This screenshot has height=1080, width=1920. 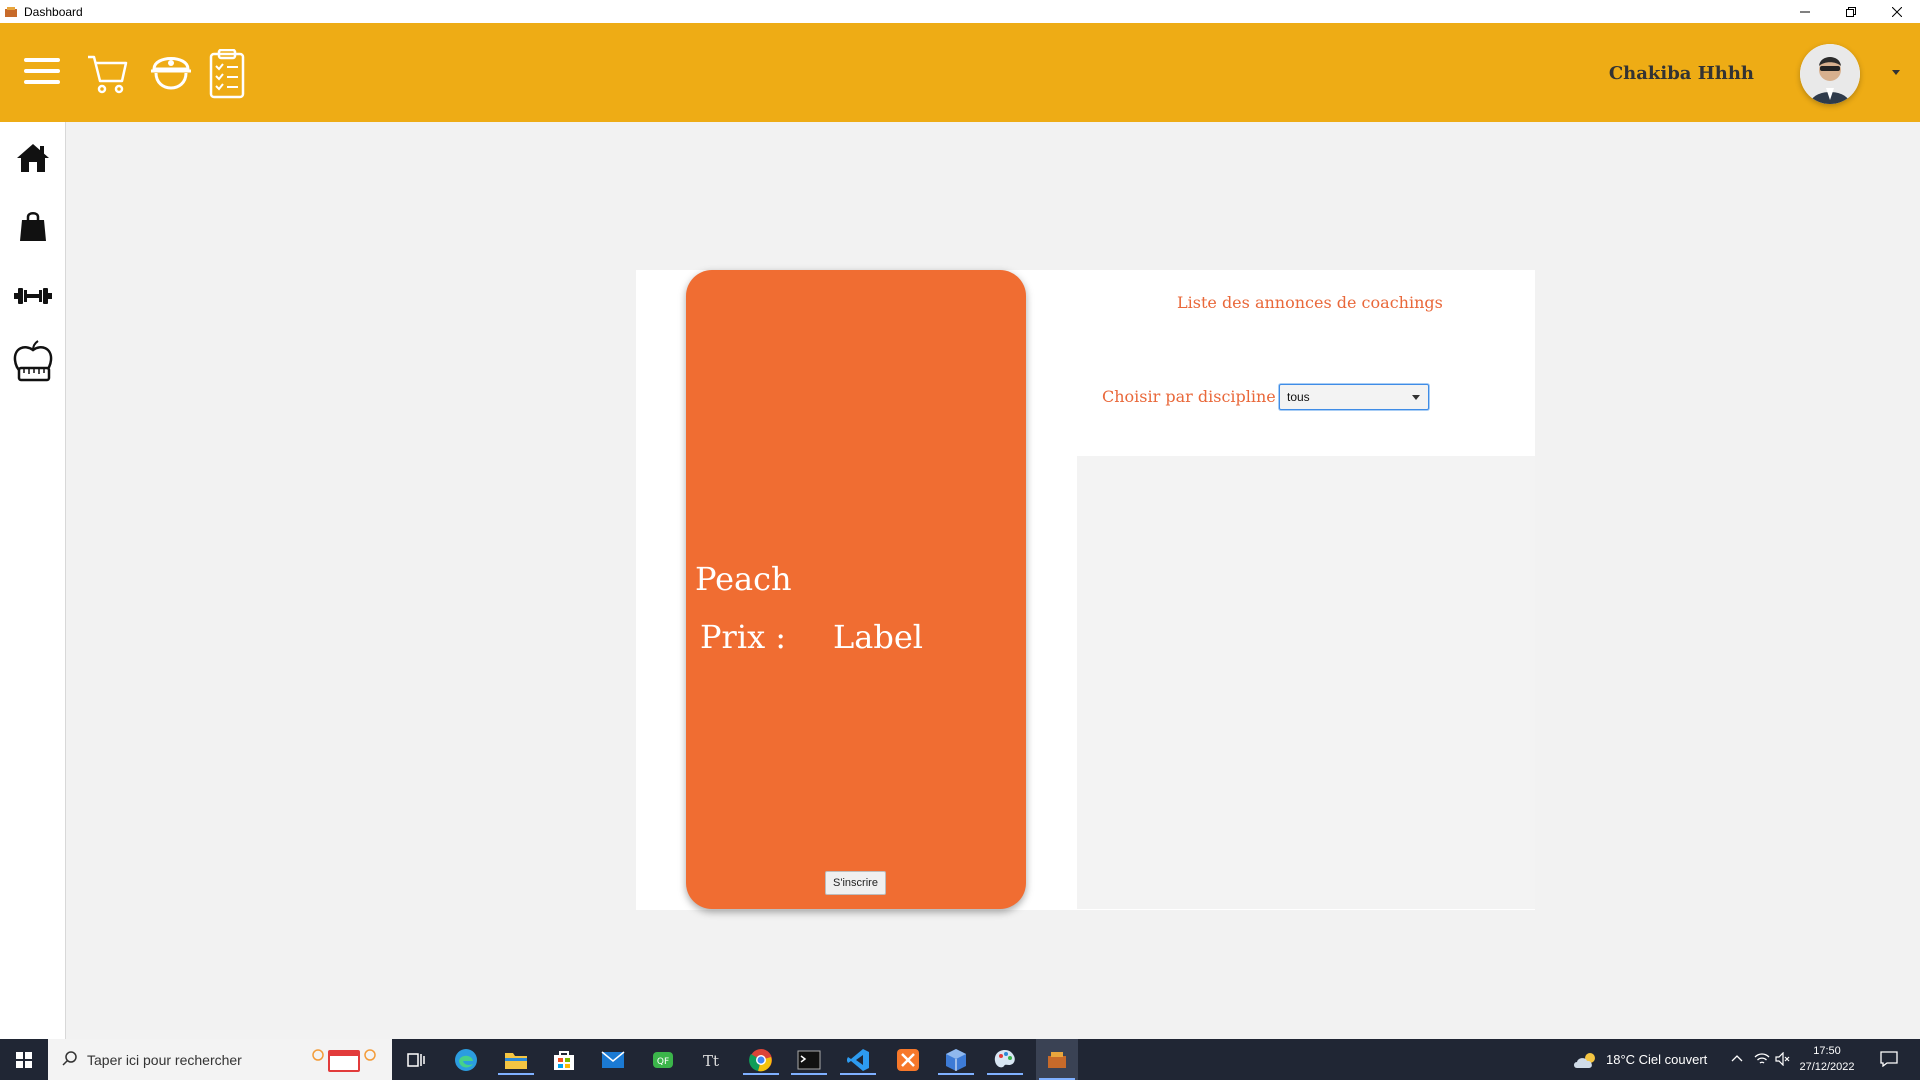 I want to click on card-price-label: Prix :, so click(x=743, y=637).